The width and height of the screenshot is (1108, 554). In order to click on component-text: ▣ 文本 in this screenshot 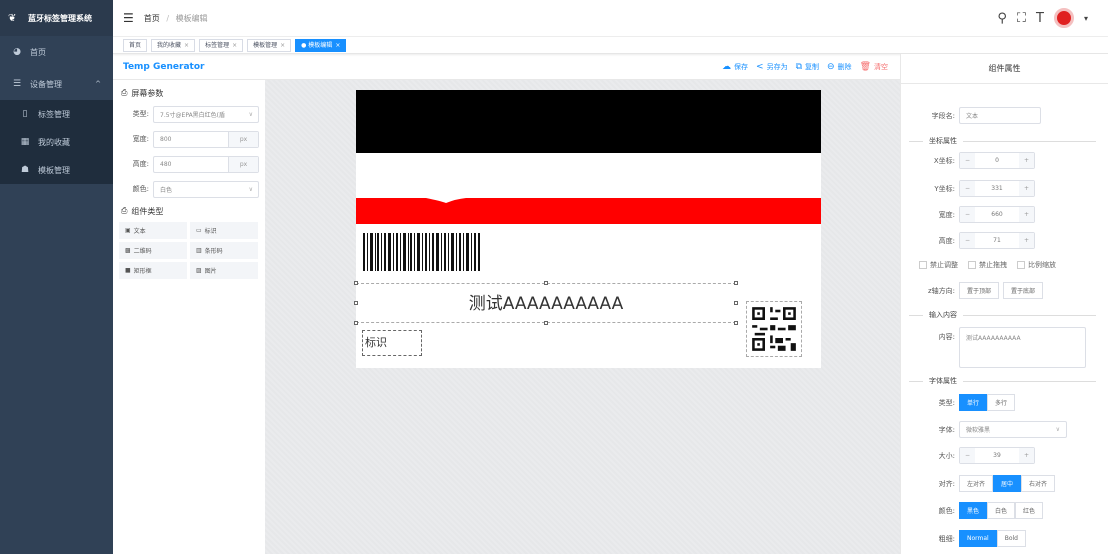, I will do `click(153, 230)`.